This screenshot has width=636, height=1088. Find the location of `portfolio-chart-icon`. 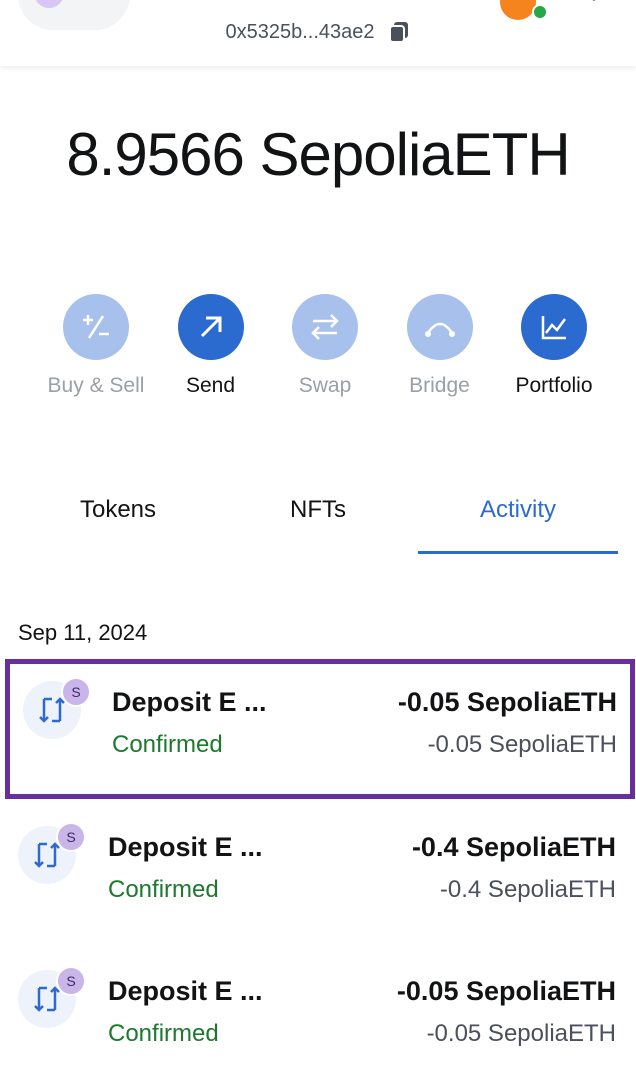

portfolio-chart-icon is located at coordinates (554, 327).